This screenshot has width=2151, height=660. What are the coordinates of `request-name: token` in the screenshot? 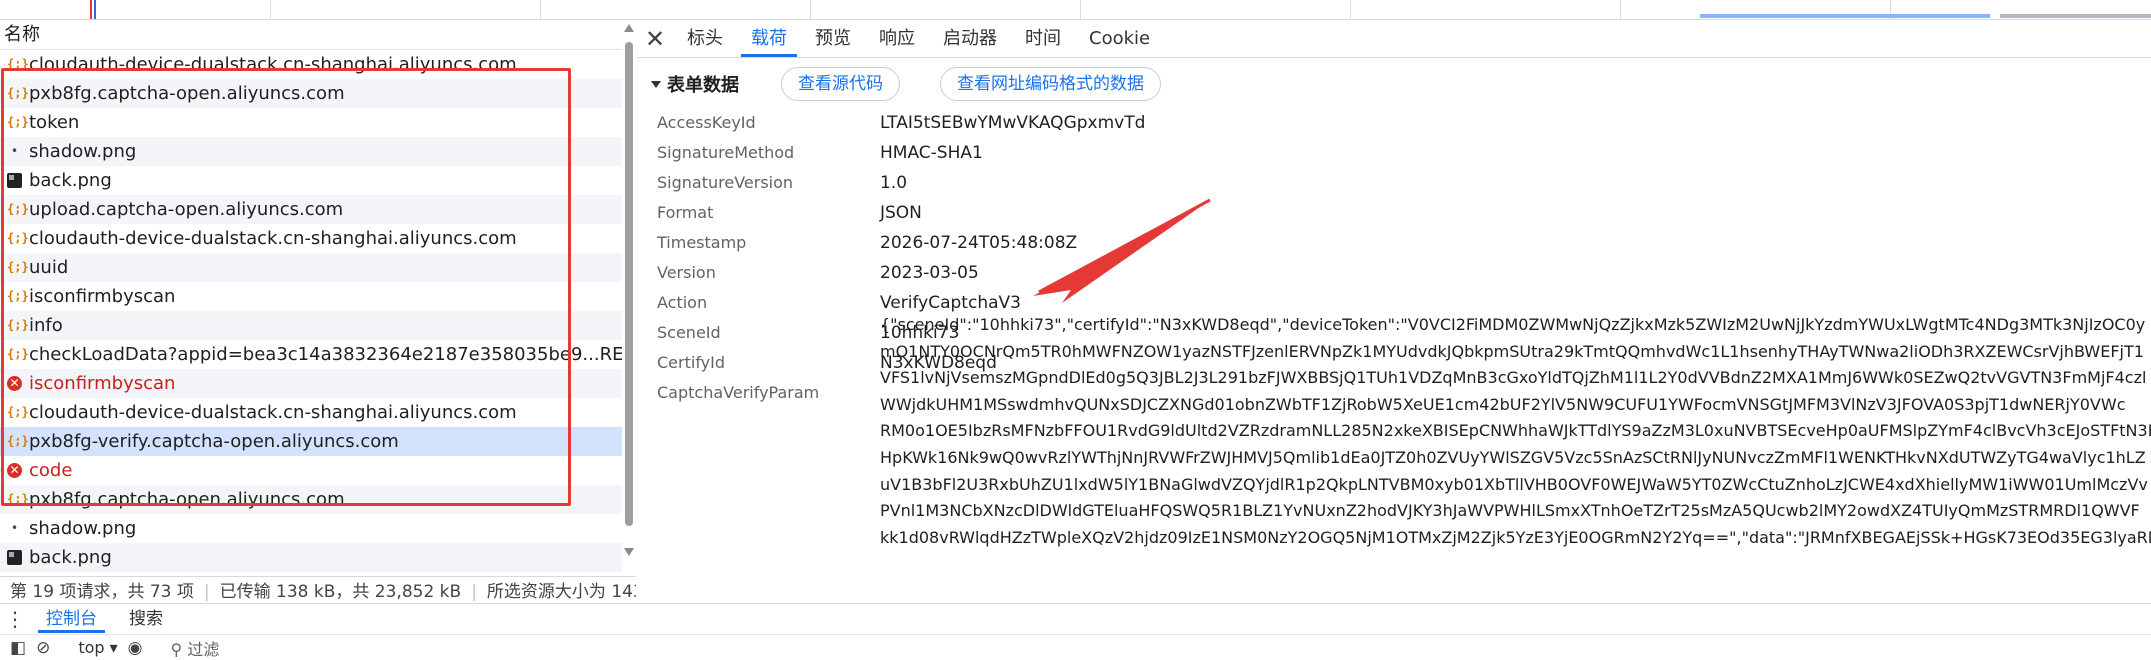 It's located at (54, 122).